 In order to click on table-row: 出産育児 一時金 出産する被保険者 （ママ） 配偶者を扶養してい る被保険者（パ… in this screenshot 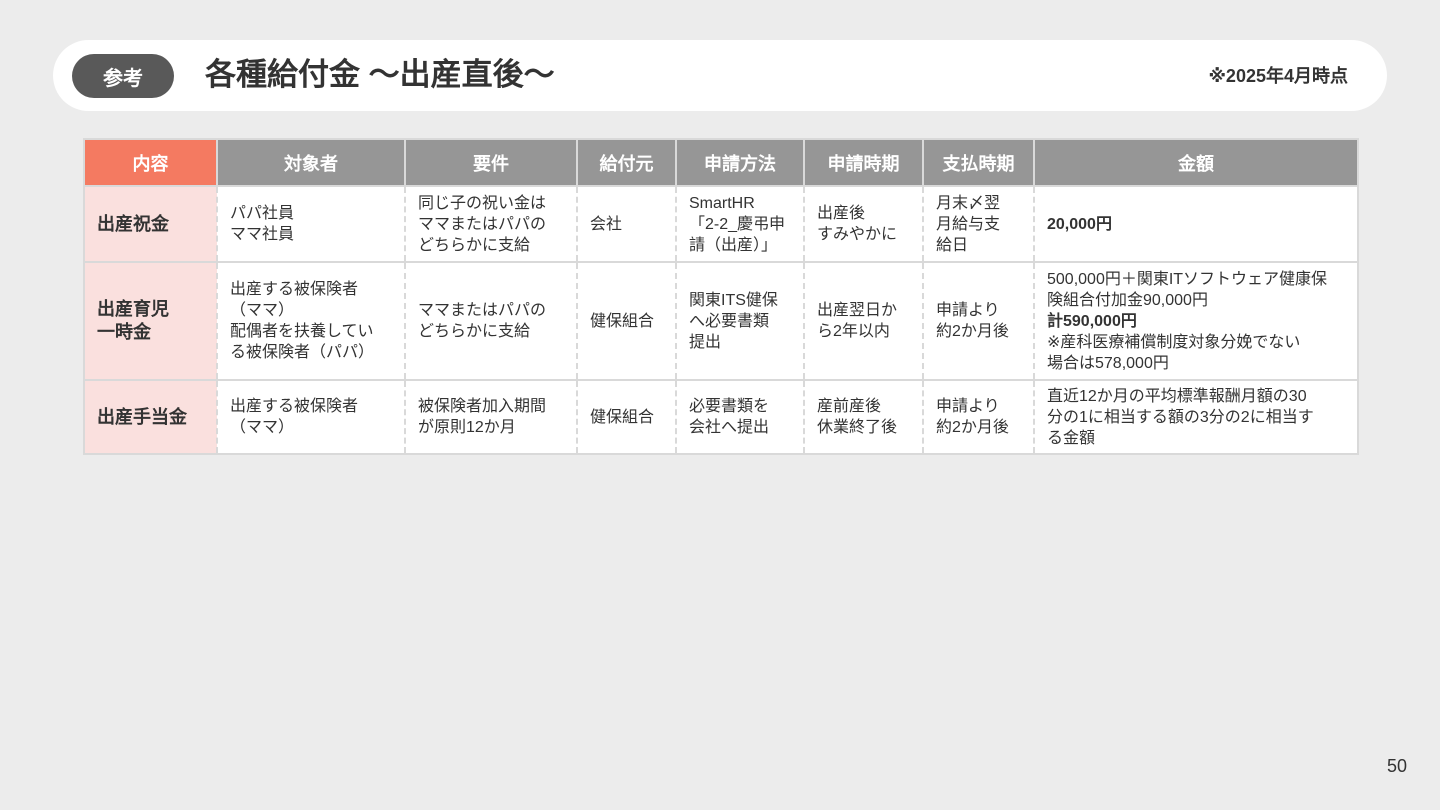, I will do `click(721, 321)`.